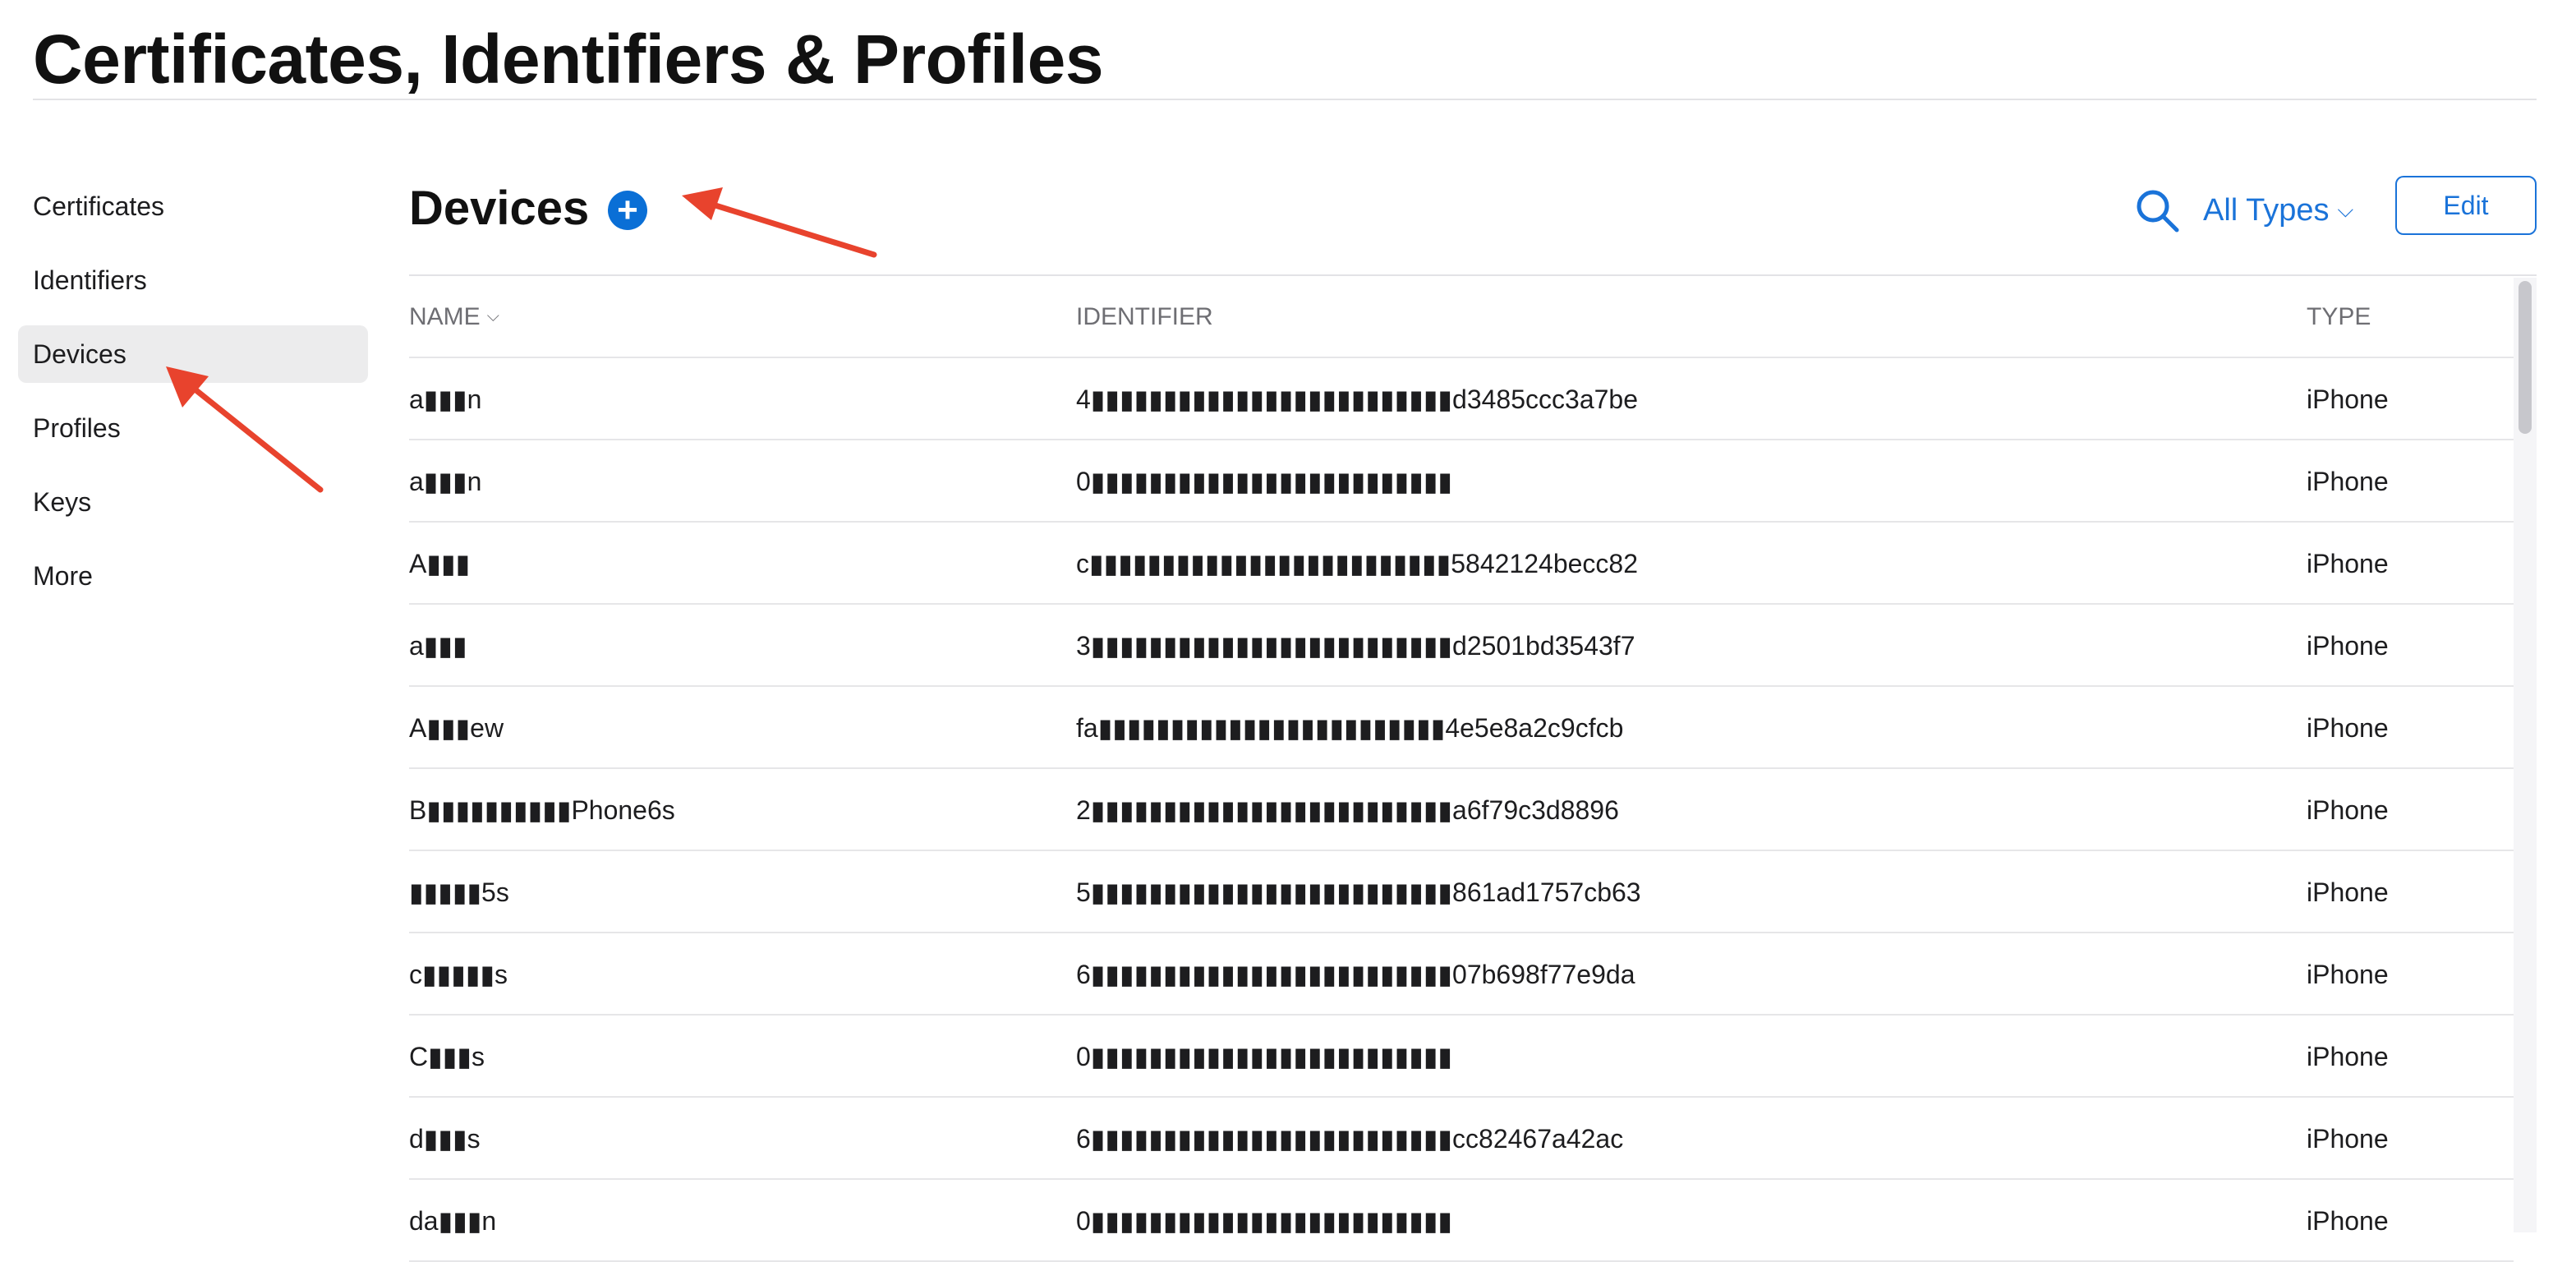  What do you see at coordinates (1350, 728) in the screenshot?
I see `device-identifier-cell: fa▮▮▮▮▮▮▮▮▮▮▮▮▮▮▮▮▮▮▮▮▮▮▮▮4e5e8a2c9cfcb` at bounding box center [1350, 728].